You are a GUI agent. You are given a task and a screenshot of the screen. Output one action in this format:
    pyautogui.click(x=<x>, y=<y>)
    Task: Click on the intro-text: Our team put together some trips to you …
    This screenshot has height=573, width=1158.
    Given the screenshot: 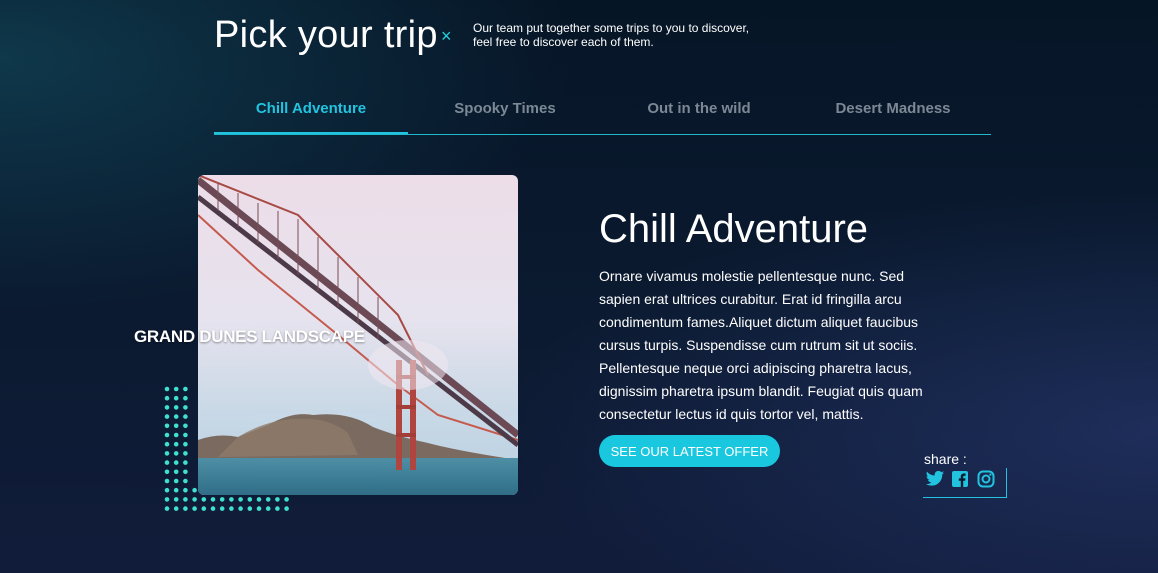 What is the action you would take?
    pyautogui.click(x=618, y=35)
    